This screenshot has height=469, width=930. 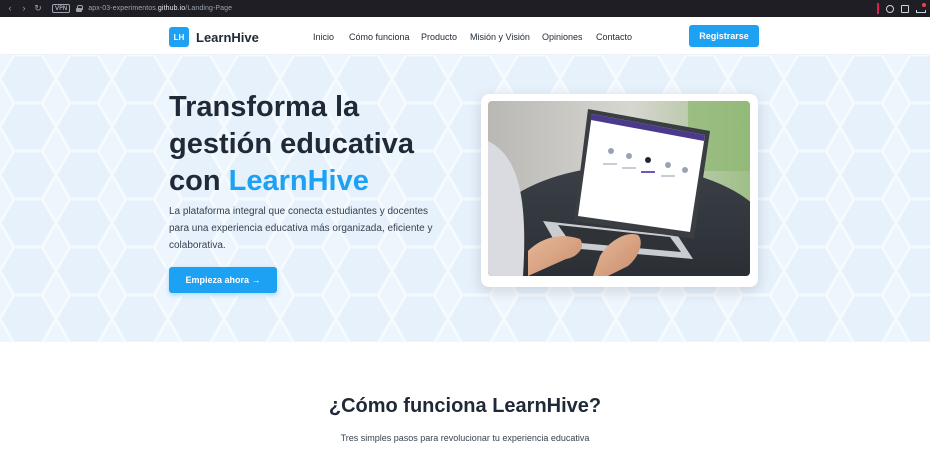 I want to click on nav-contacto: Contacto, so click(x=614, y=37).